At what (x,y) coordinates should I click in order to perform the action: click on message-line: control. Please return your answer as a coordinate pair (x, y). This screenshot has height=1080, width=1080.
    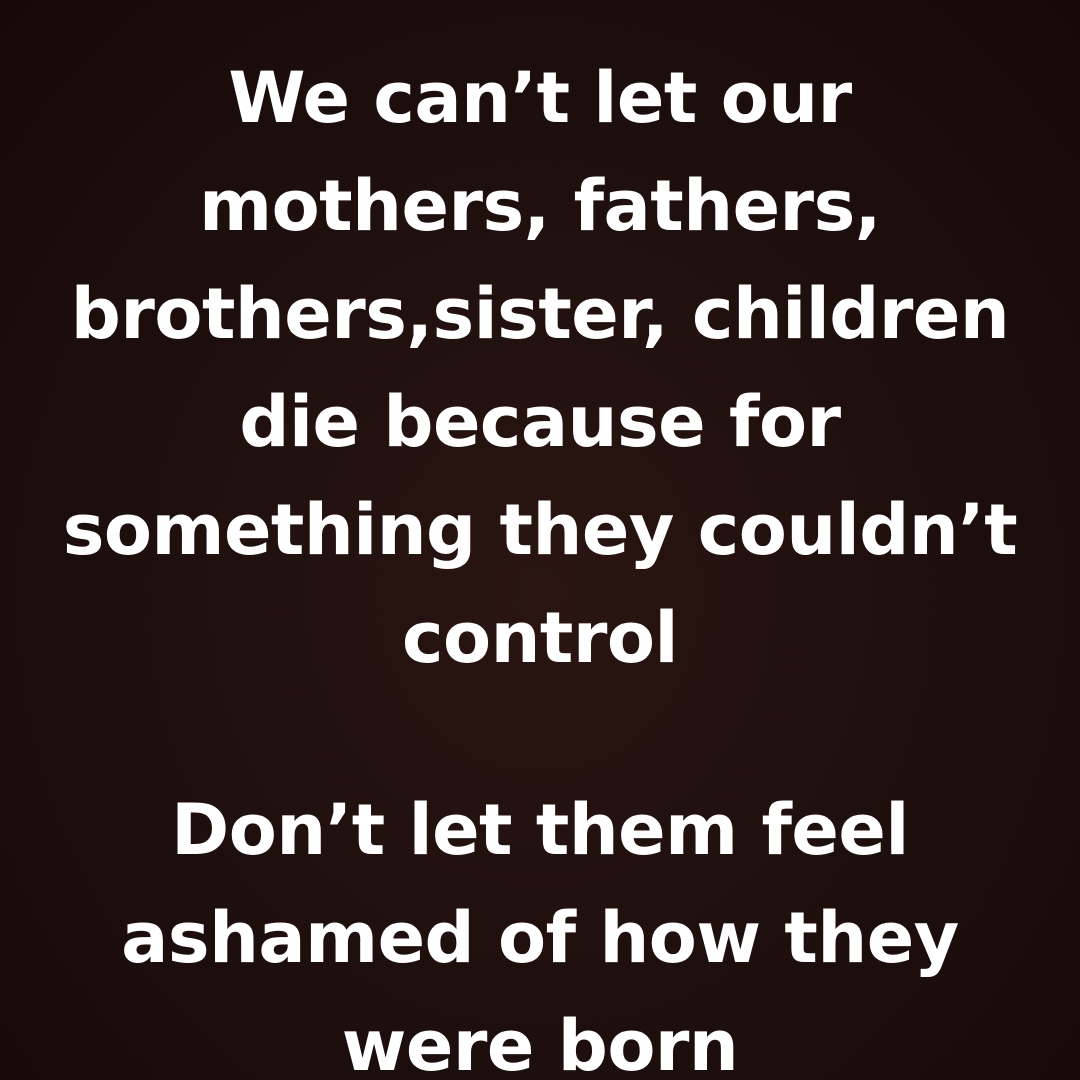
    Looking at the image, I should click on (540, 638).